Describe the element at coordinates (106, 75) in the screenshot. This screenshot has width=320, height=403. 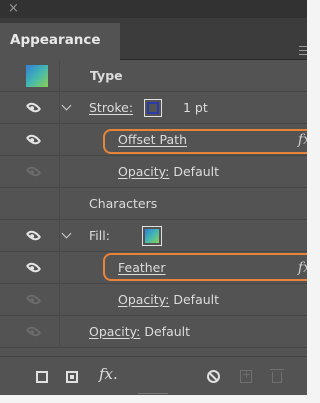
I see `type-label: Type` at that location.